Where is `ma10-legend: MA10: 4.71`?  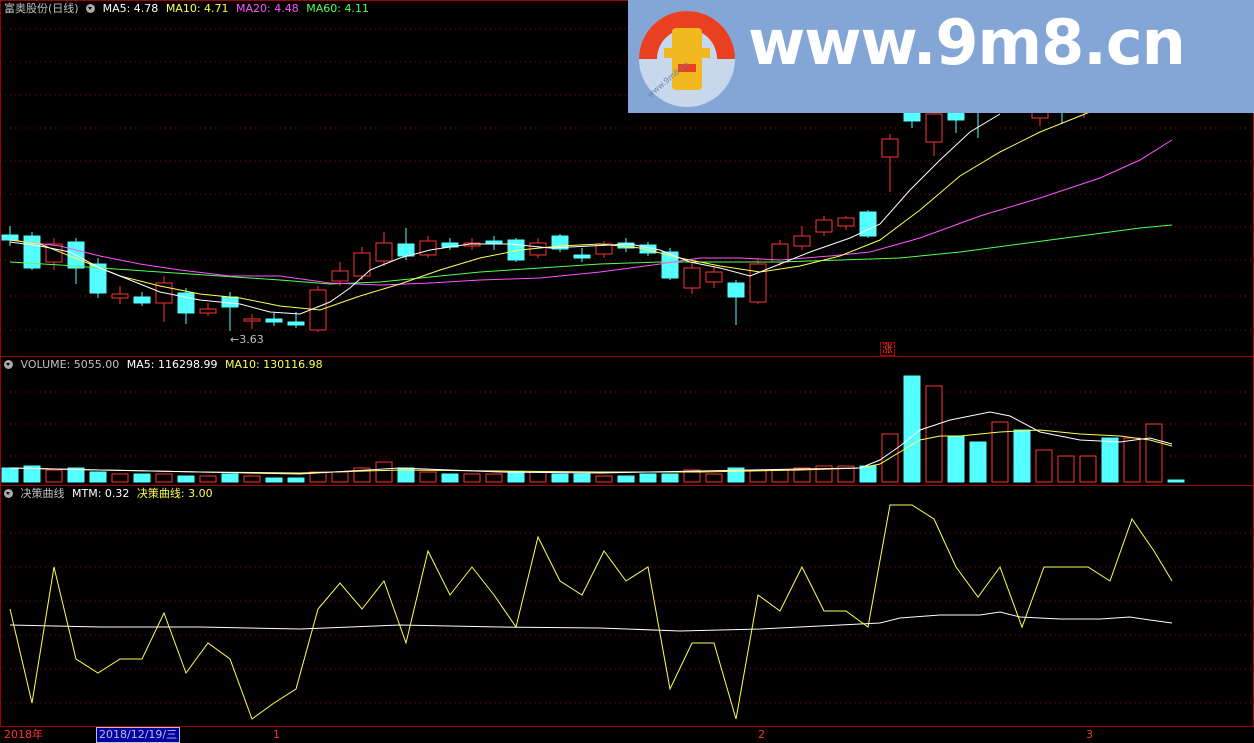 ma10-legend: MA10: 4.71 is located at coordinates (197, 8).